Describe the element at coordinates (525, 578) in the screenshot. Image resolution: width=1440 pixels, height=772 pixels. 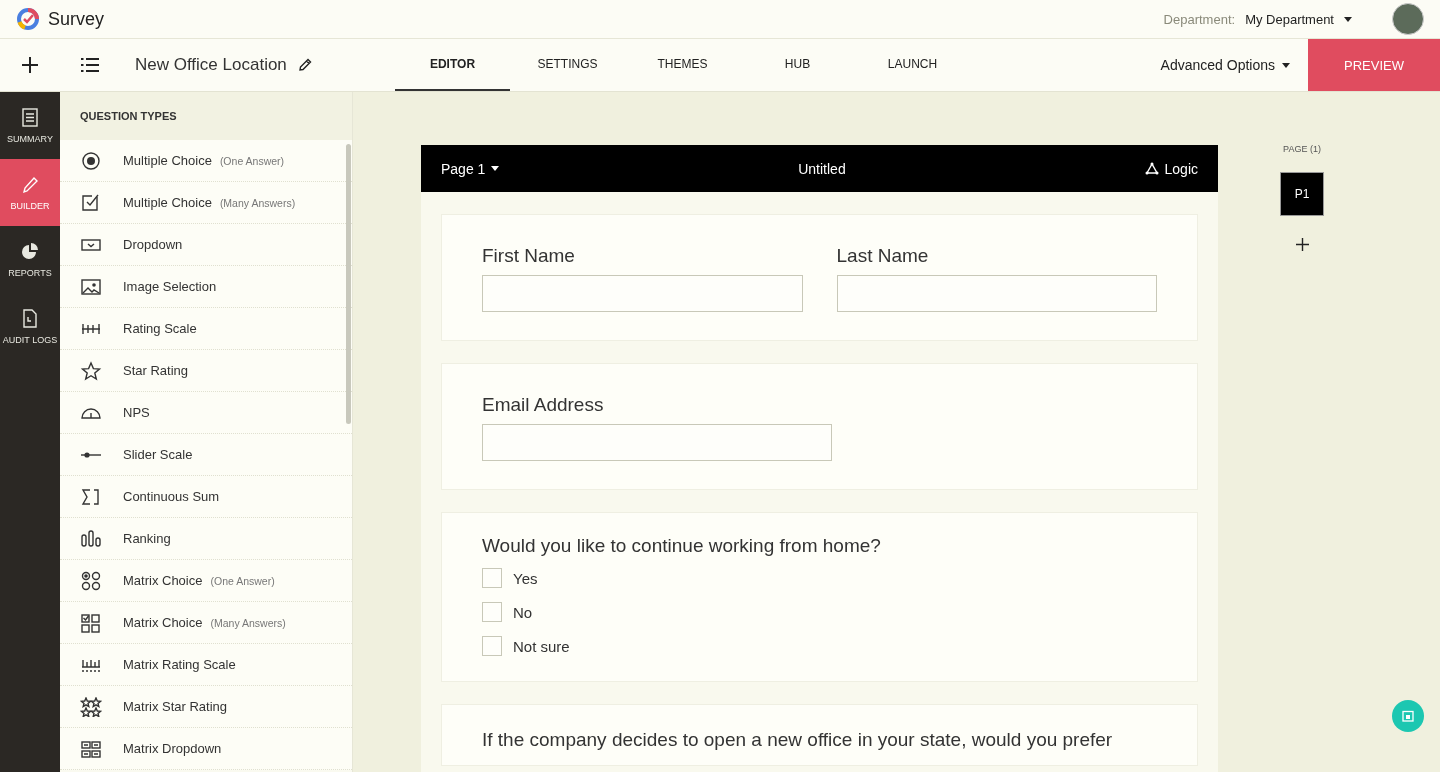
I see `option-label: Yes` at that location.